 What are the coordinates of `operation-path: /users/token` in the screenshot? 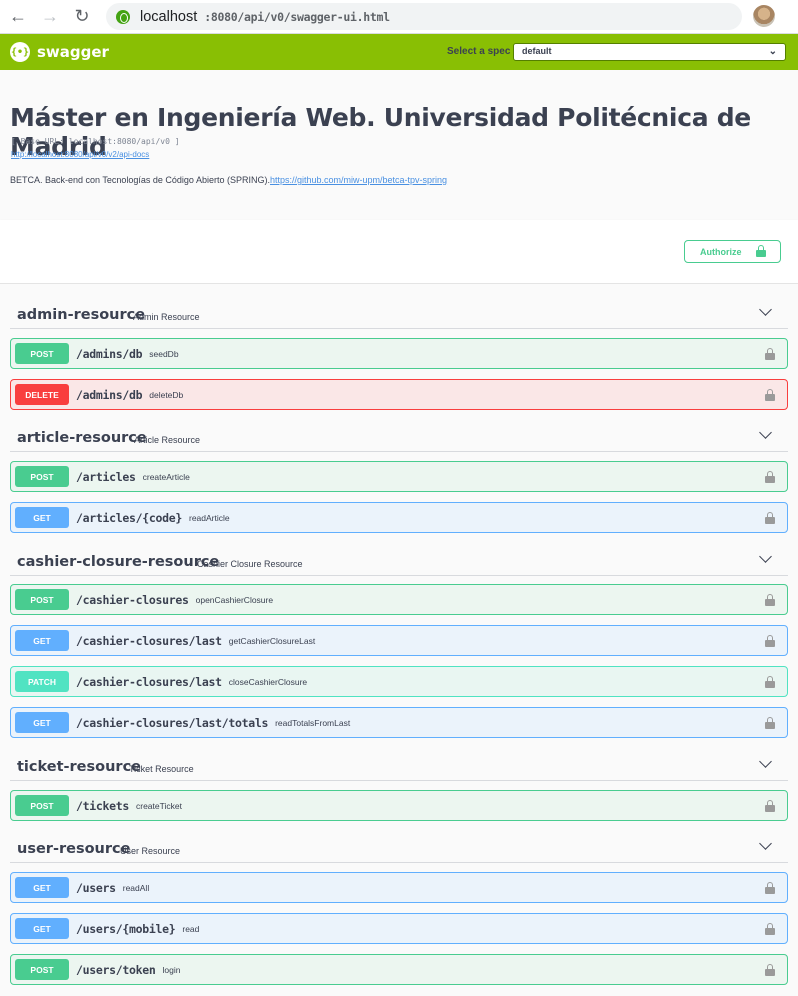 It's located at (116, 969).